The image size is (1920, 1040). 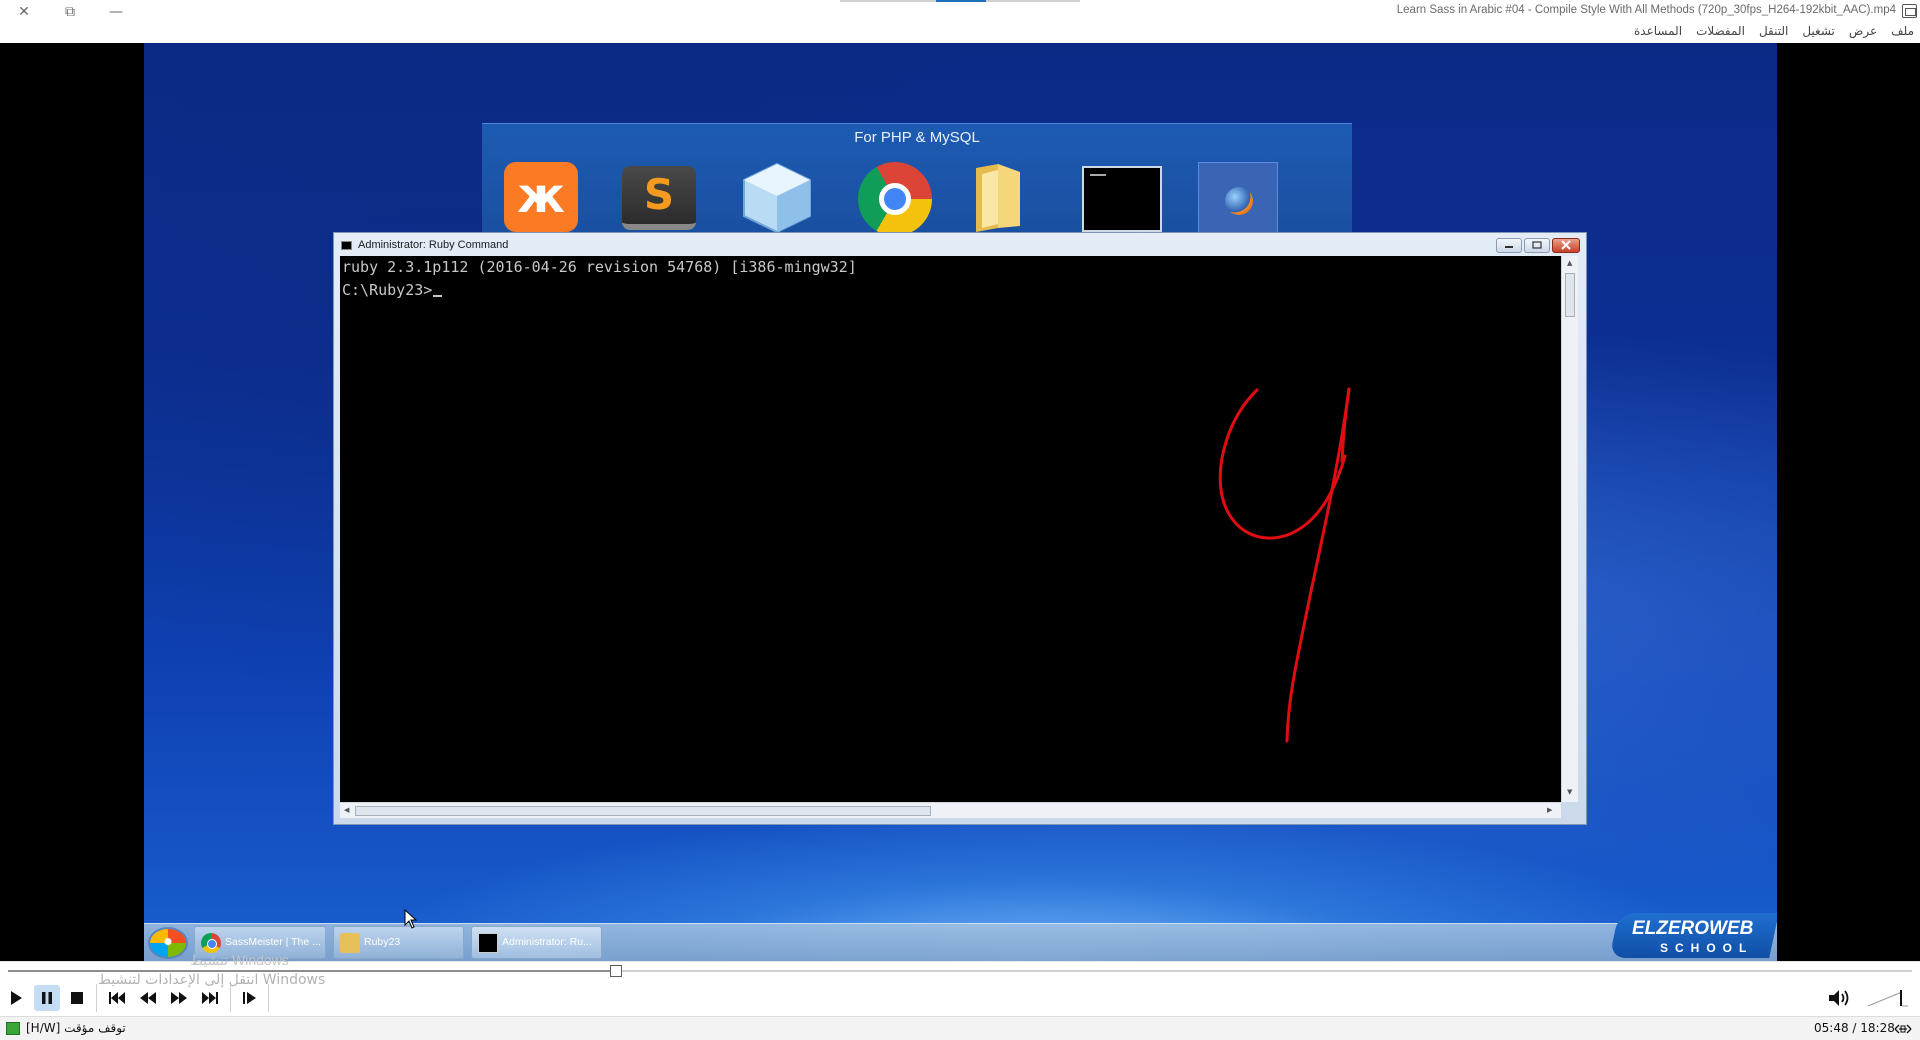 I want to click on rewind-button, so click(x=148, y=998).